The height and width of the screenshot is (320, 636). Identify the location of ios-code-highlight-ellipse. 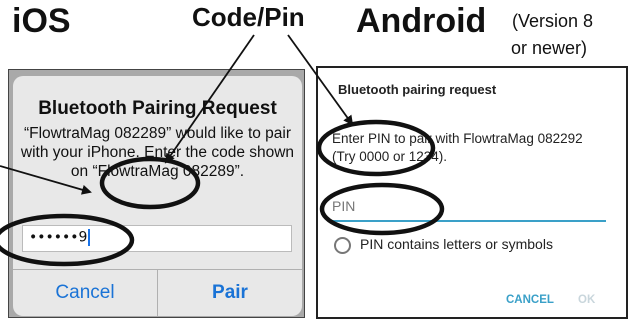
(150, 183).